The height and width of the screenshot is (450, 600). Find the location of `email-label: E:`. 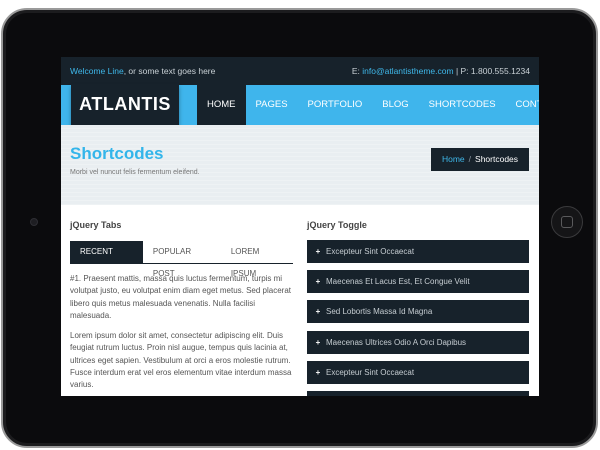

email-label: E: is located at coordinates (357, 71).